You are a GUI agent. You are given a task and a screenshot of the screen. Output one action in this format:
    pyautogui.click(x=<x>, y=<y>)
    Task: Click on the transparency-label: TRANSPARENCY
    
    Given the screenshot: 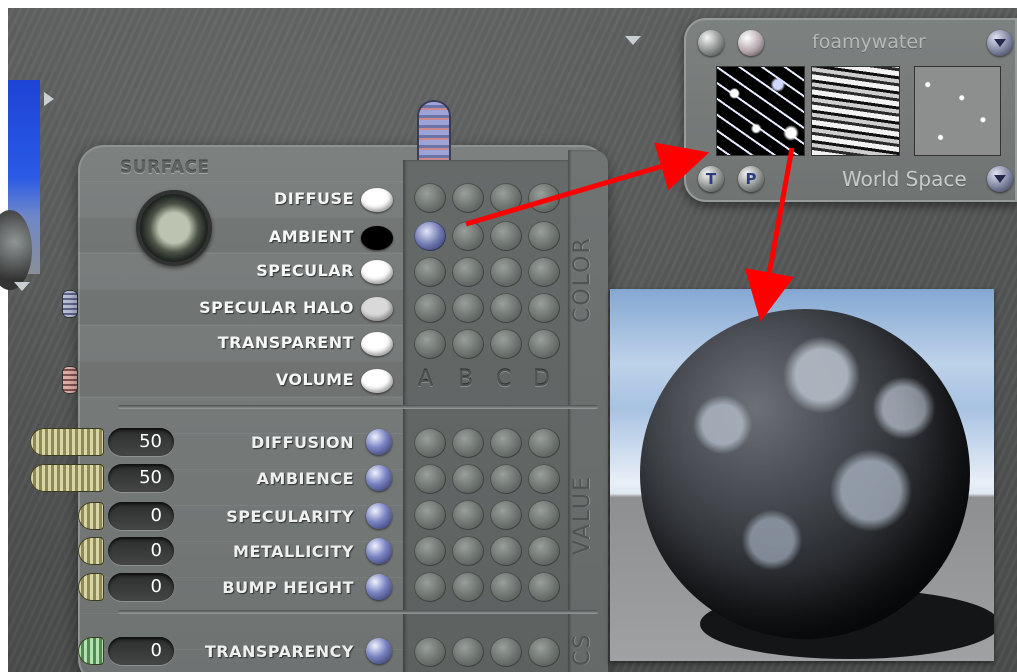 What is the action you would take?
    pyautogui.click(x=279, y=651)
    